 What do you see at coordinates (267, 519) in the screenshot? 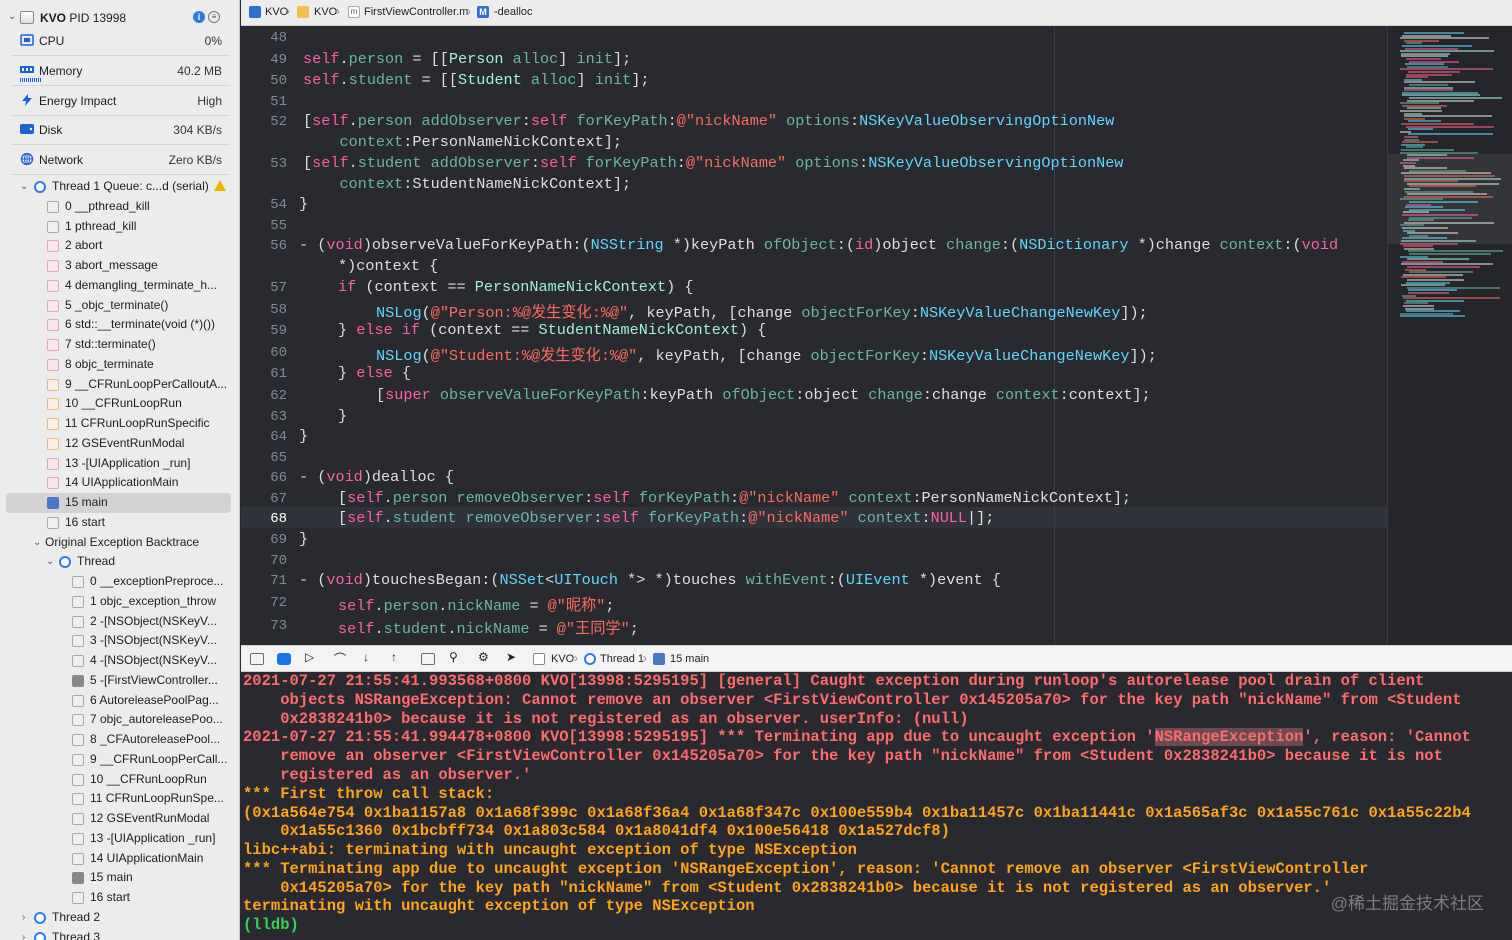
I see `line-number: 68` at bounding box center [267, 519].